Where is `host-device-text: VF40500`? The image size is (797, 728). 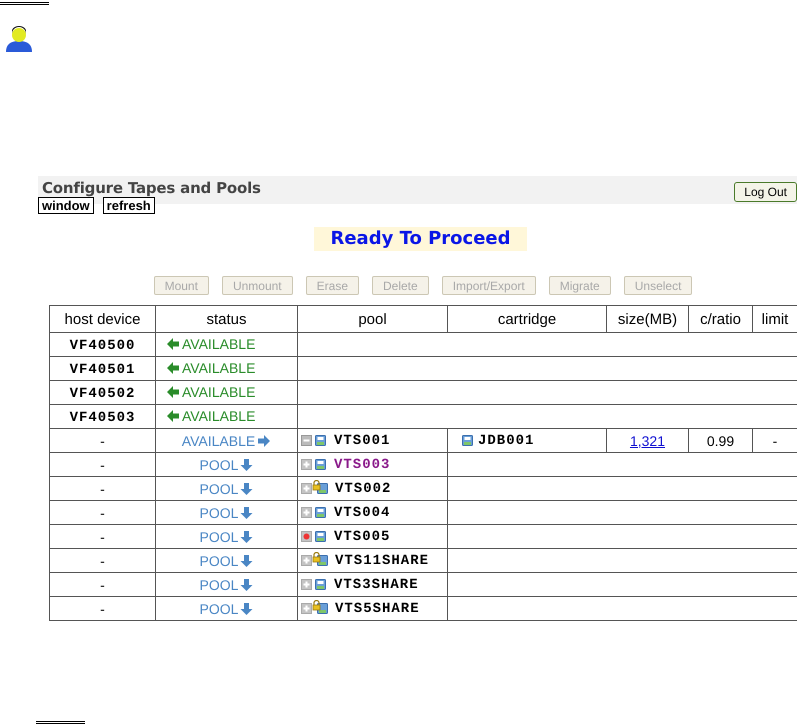
host-device-text: VF40500 is located at coordinates (103, 346).